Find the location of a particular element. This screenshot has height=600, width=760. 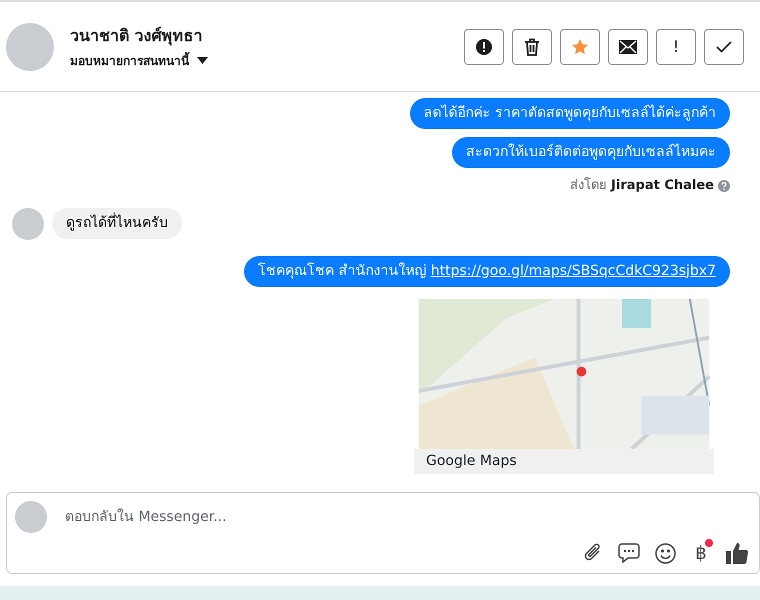

help-icon is located at coordinates (724, 186).